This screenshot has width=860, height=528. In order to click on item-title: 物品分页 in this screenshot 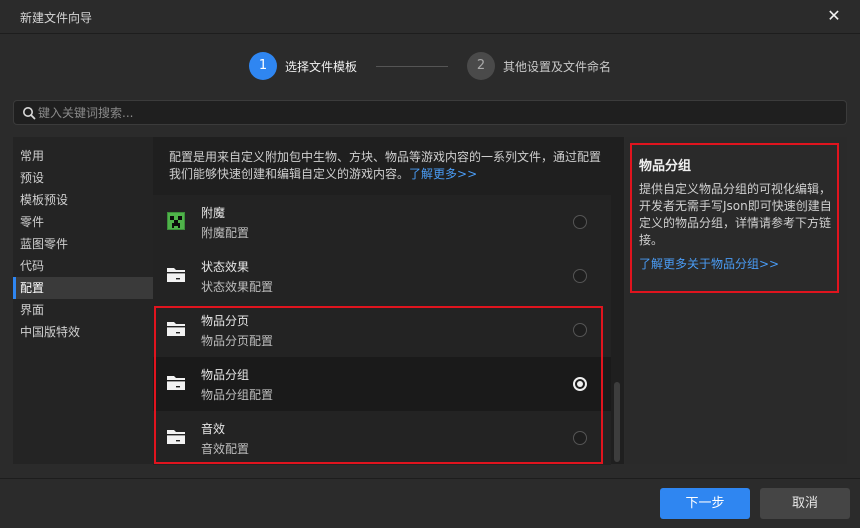, I will do `click(225, 321)`.